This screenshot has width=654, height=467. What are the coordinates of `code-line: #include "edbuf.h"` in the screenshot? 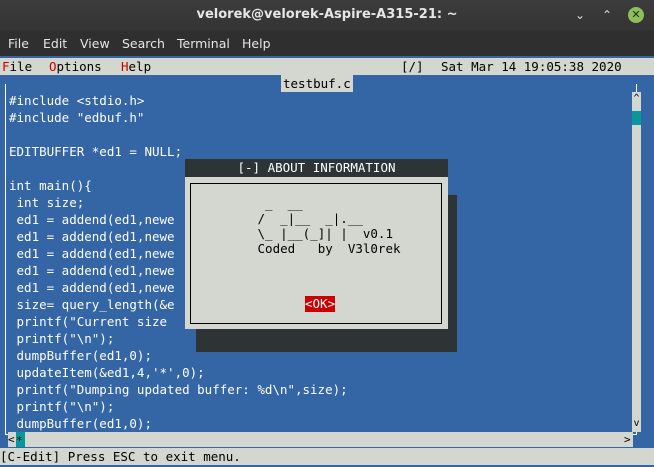 It's located at (77, 117).